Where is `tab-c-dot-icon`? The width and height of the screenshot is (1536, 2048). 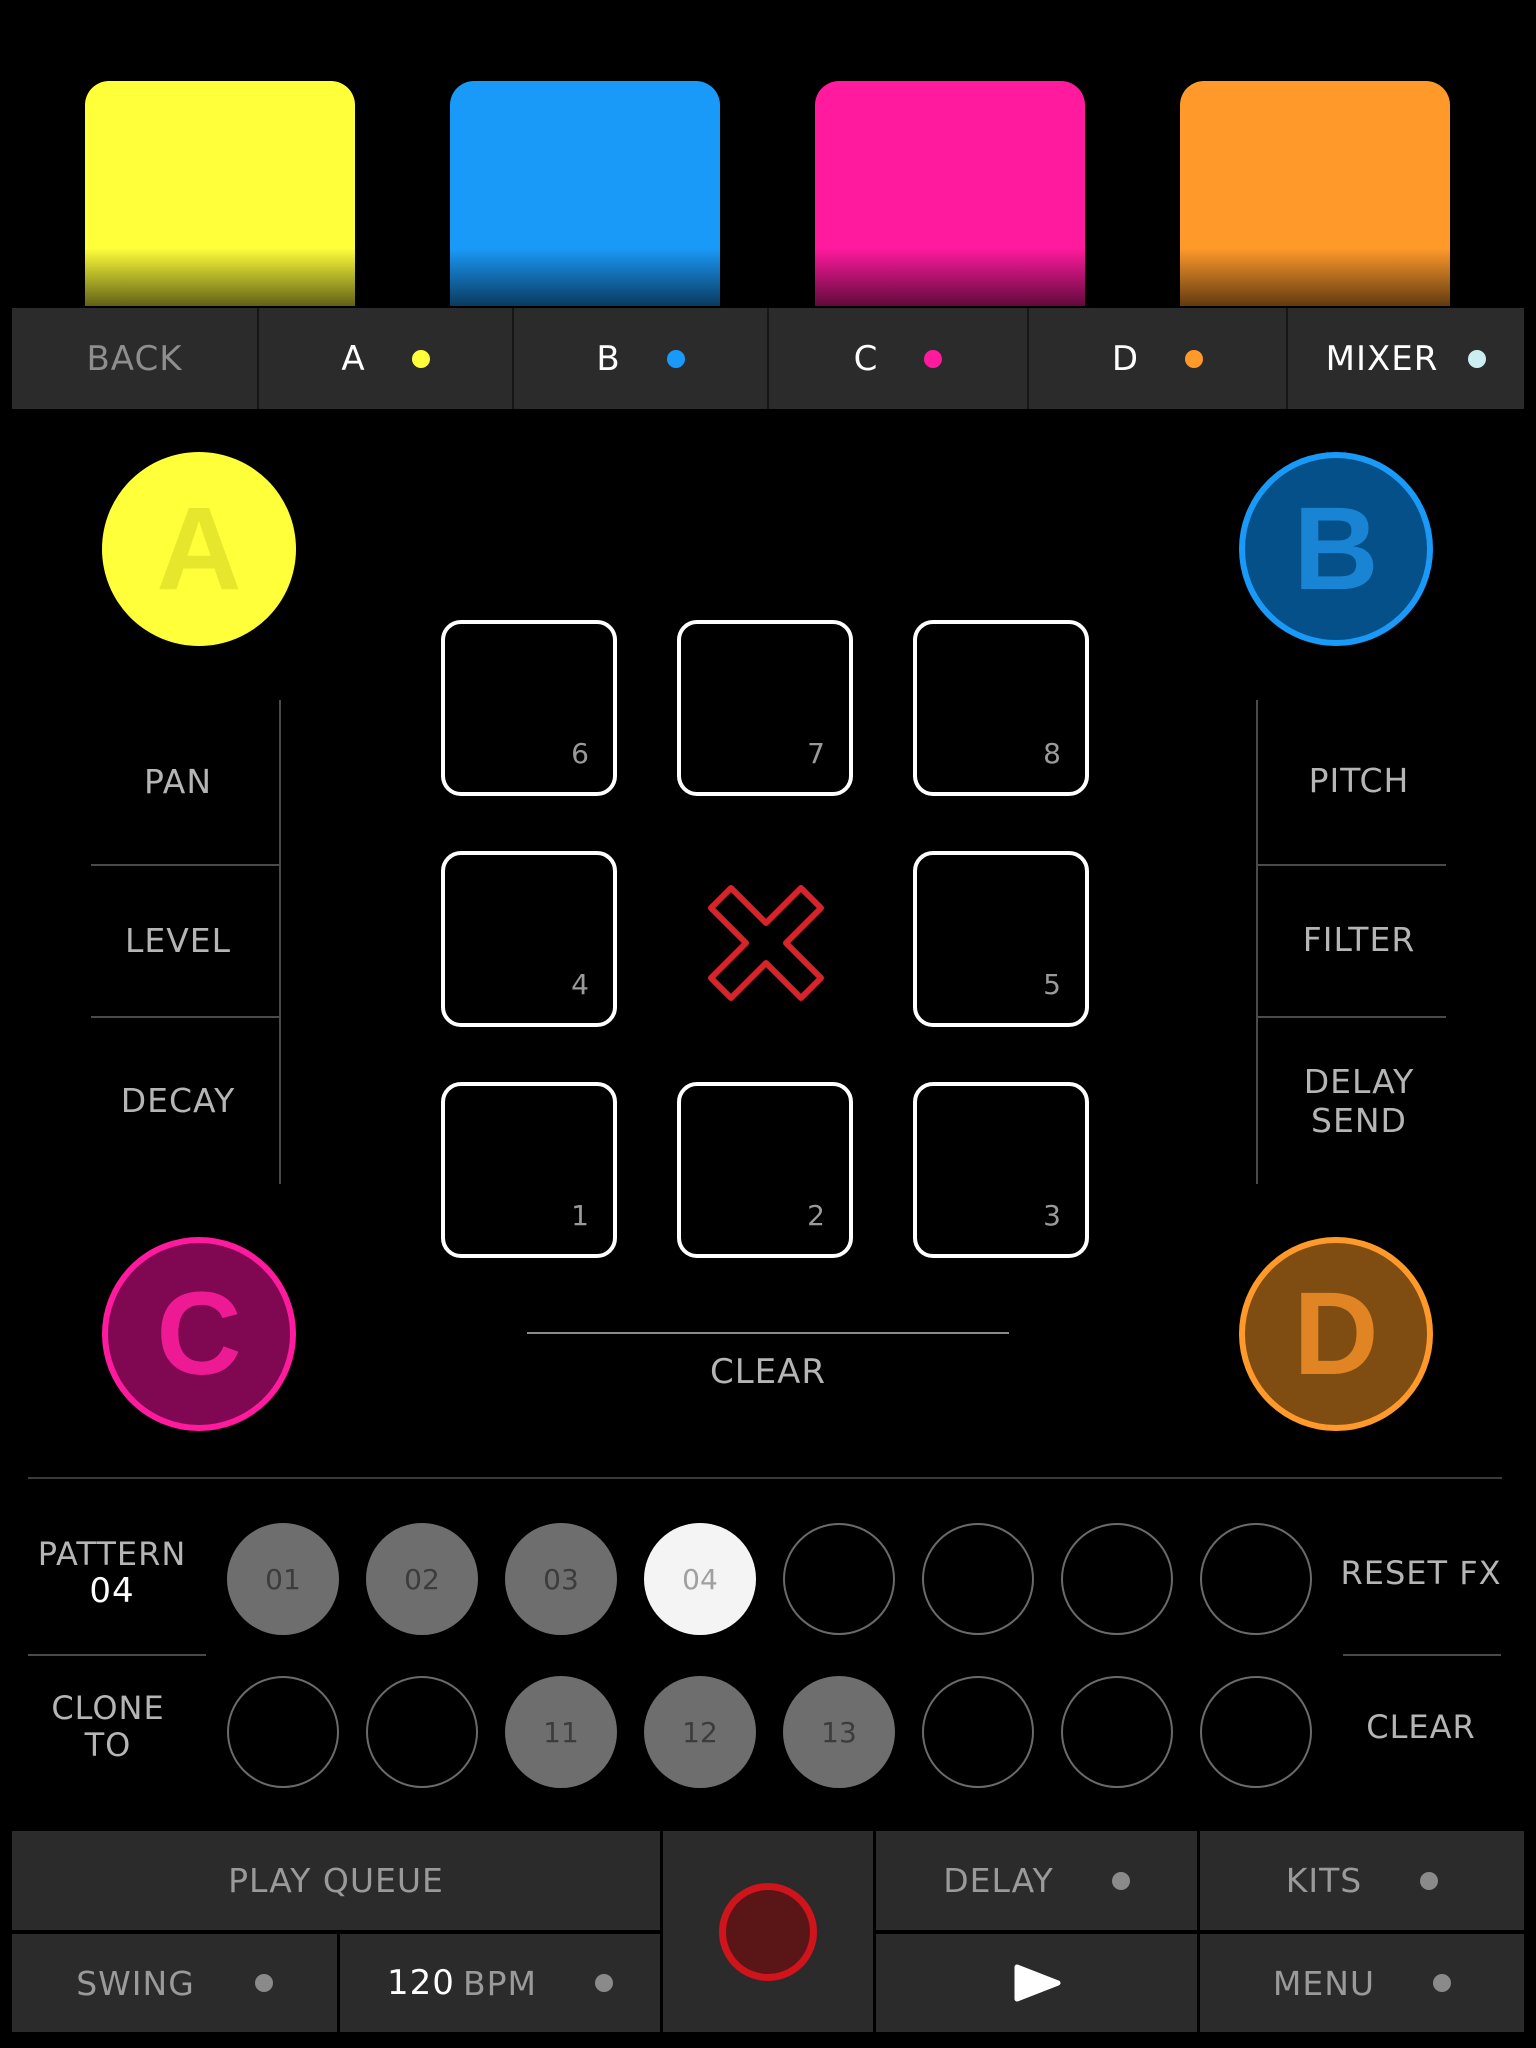
tab-c-dot-icon is located at coordinates (933, 358).